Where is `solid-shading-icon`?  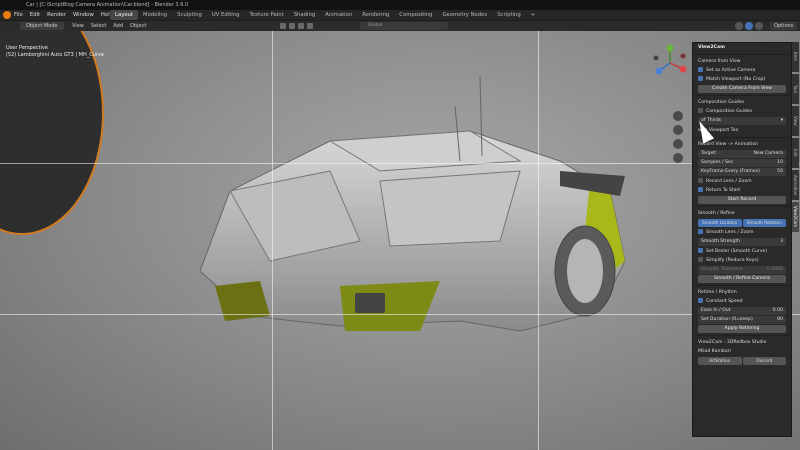
solid-shading-icon is located at coordinates (749, 26).